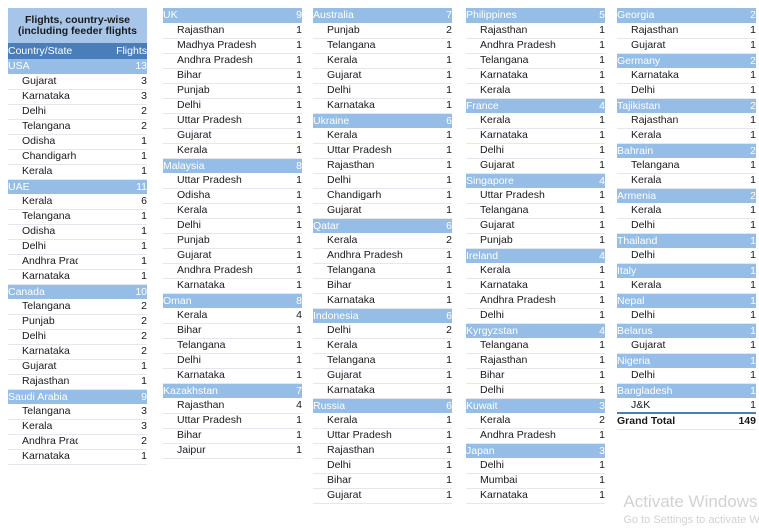  I want to click on country-group-row: France 4, so click(535, 105).